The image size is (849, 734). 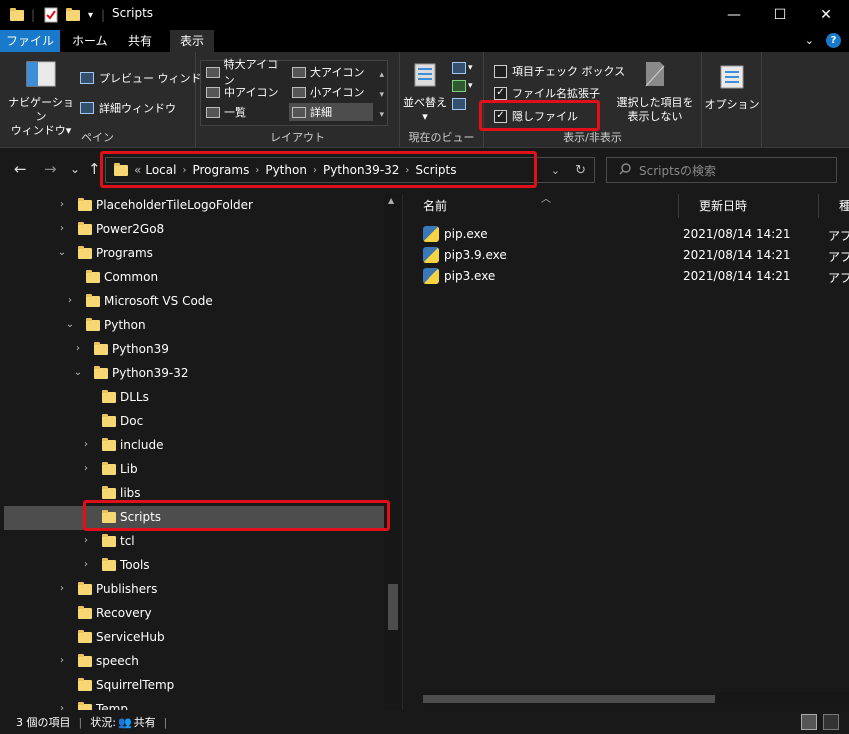 I want to click on file-row: pip.exe 2021/08/14 14:21 アプリ, so click(x=626, y=234).